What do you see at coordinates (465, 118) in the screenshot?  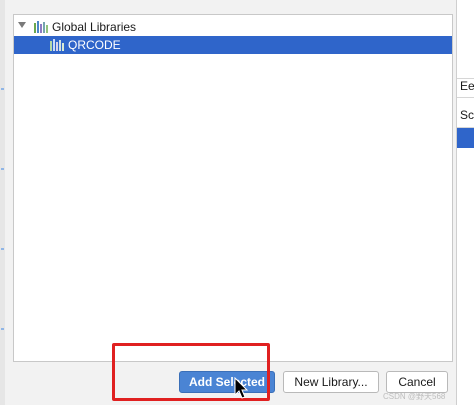 I see `background-cell: Sc` at bounding box center [465, 118].